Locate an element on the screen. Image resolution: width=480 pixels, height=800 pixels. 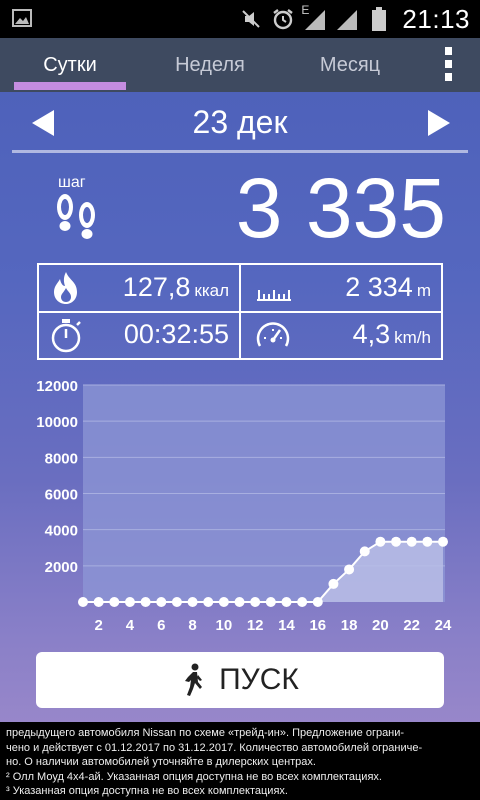
duration-stat: 00:32:55 is located at coordinates (164, 334).